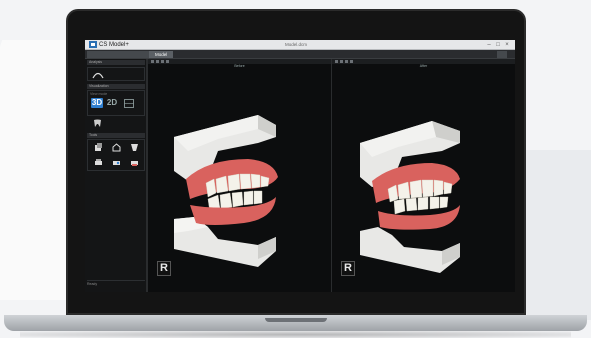 This screenshot has height=338, width=591. What do you see at coordinates (97, 103) in the screenshot?
I see `view-3d-button: 3D` at bounding box center [97, 103].